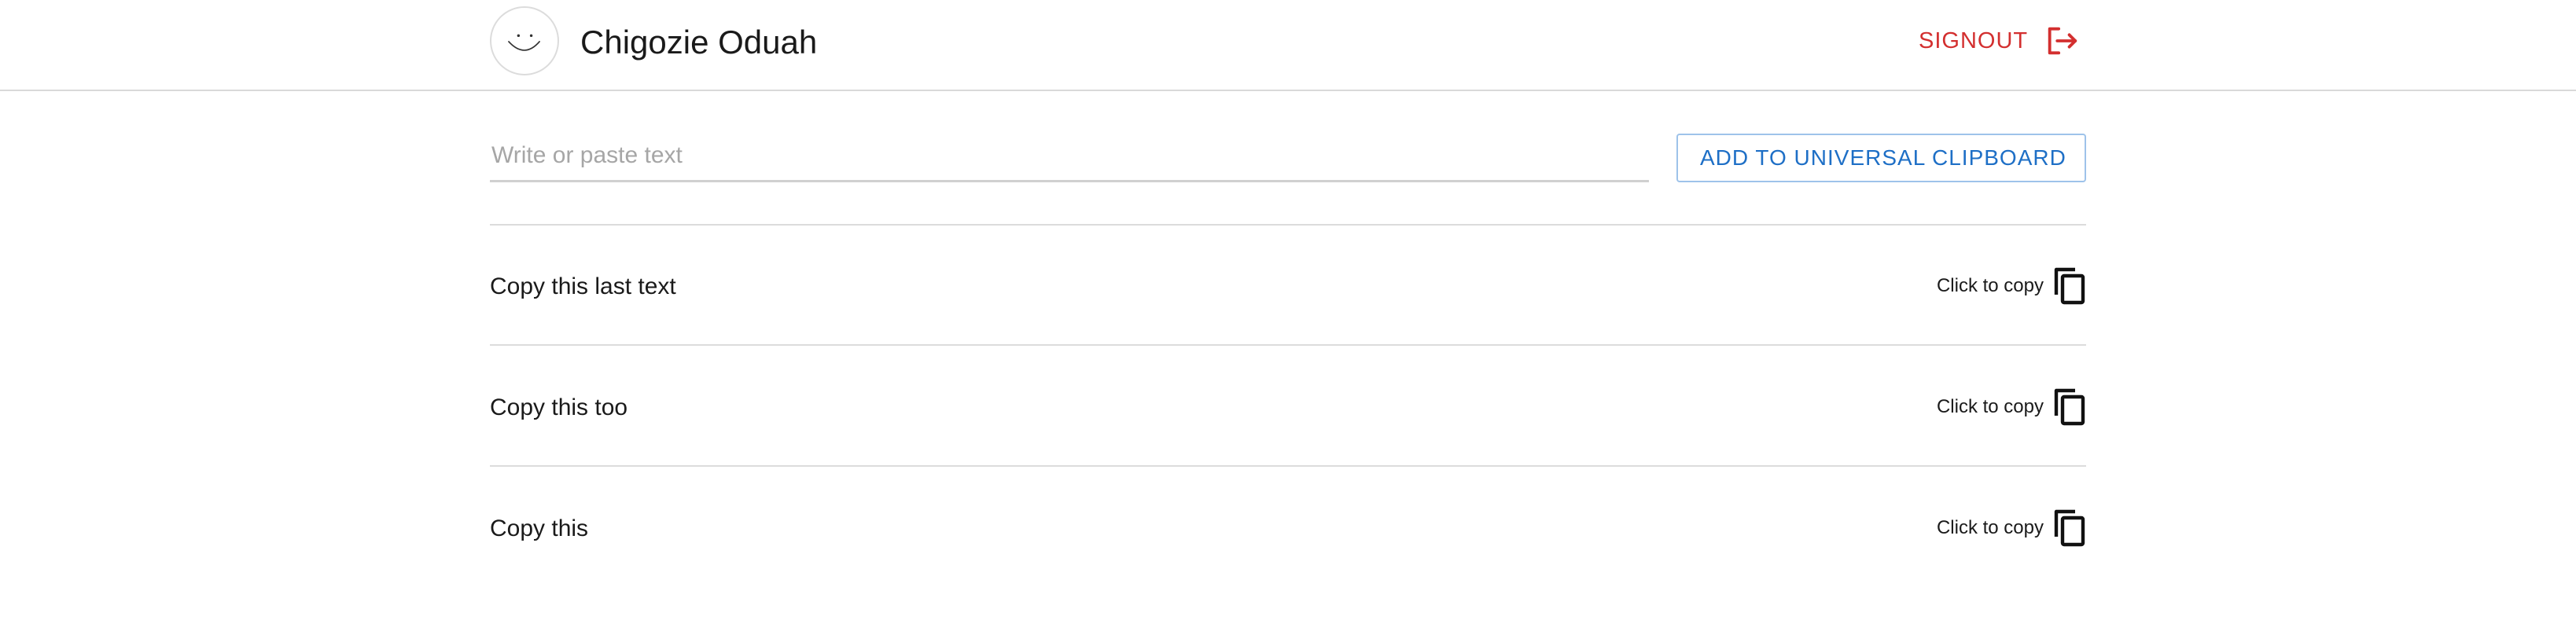  Describe the element at coordinates (1069, 158) in the screenshot. I see `clipboard-text-input` at that location.